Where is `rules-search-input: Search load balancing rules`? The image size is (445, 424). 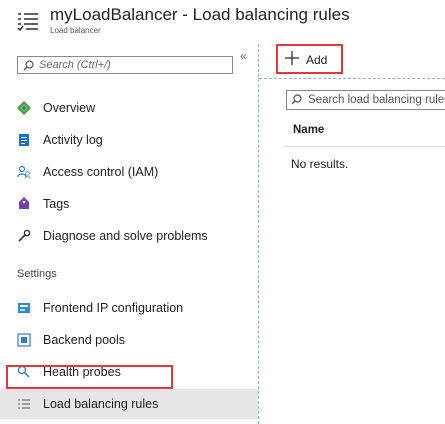
rules-search-input: Search load balancing rules is located at coordinates (365, 100).